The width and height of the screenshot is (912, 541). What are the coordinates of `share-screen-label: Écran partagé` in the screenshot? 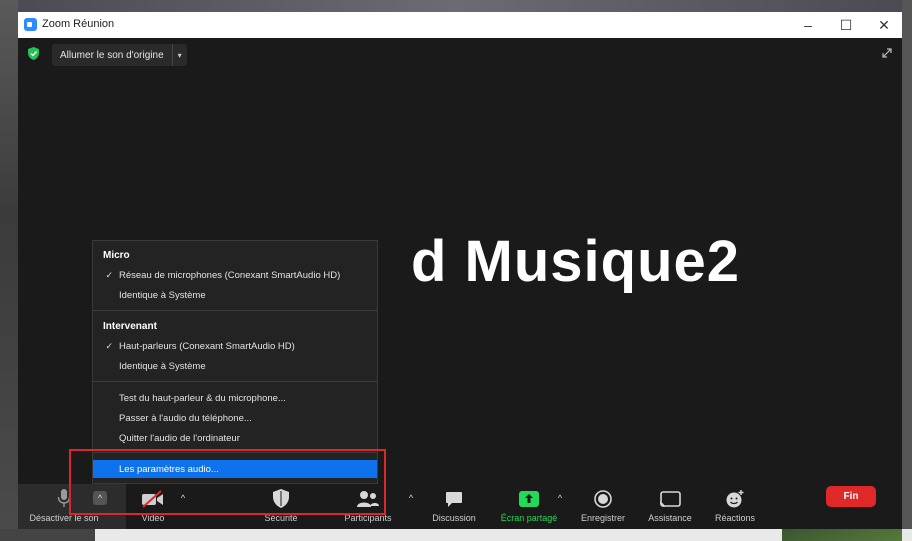 It's located at (529, 518).